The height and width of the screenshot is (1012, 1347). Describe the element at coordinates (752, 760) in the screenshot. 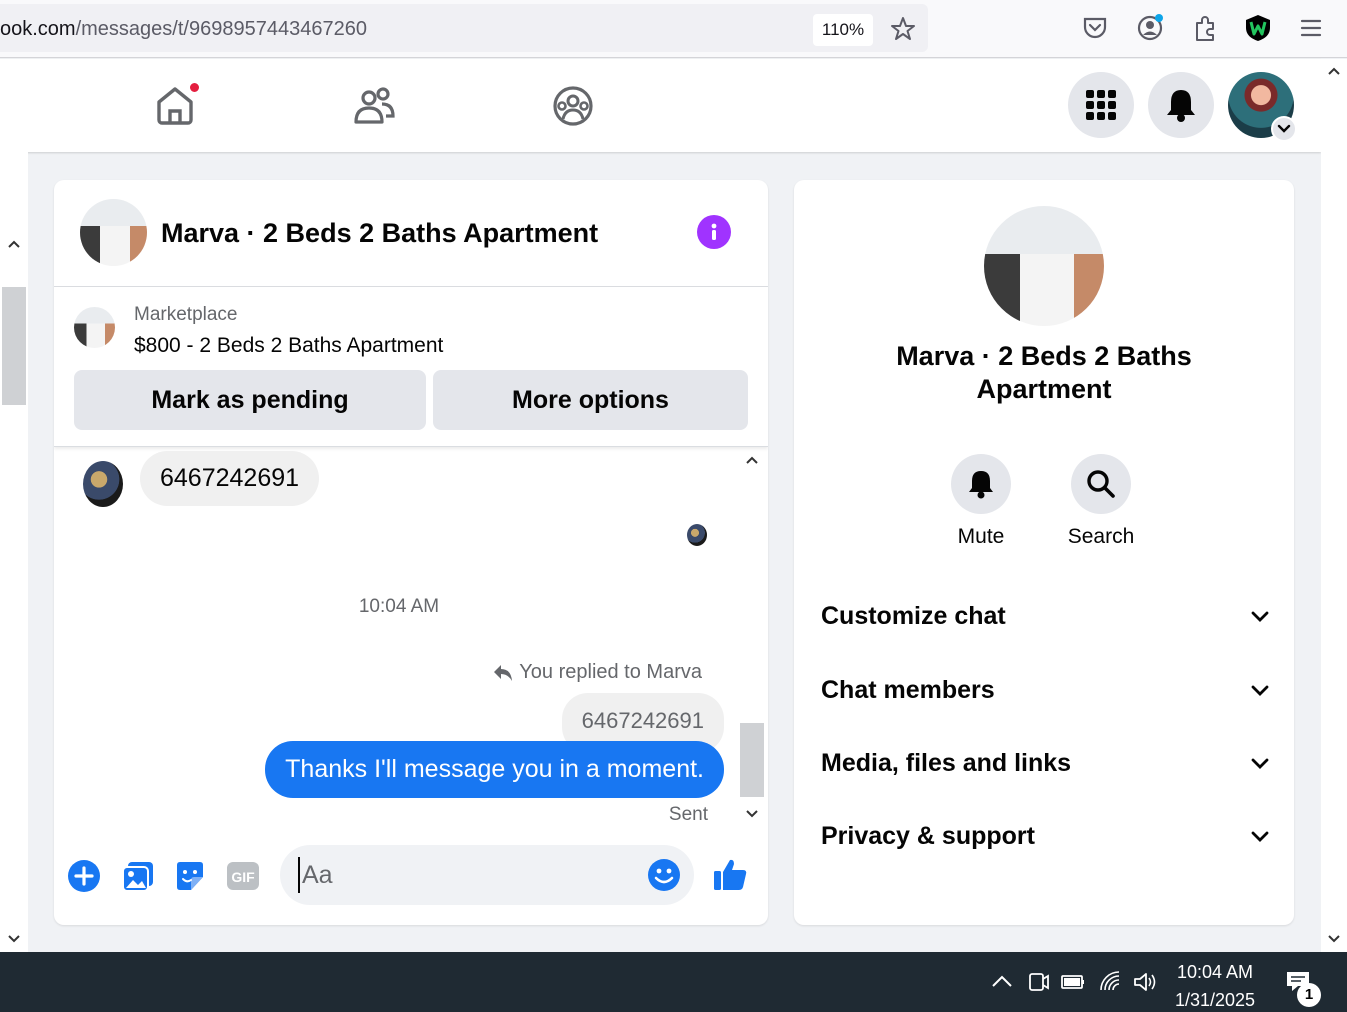

I see `message-scroll-thumb` at that location.